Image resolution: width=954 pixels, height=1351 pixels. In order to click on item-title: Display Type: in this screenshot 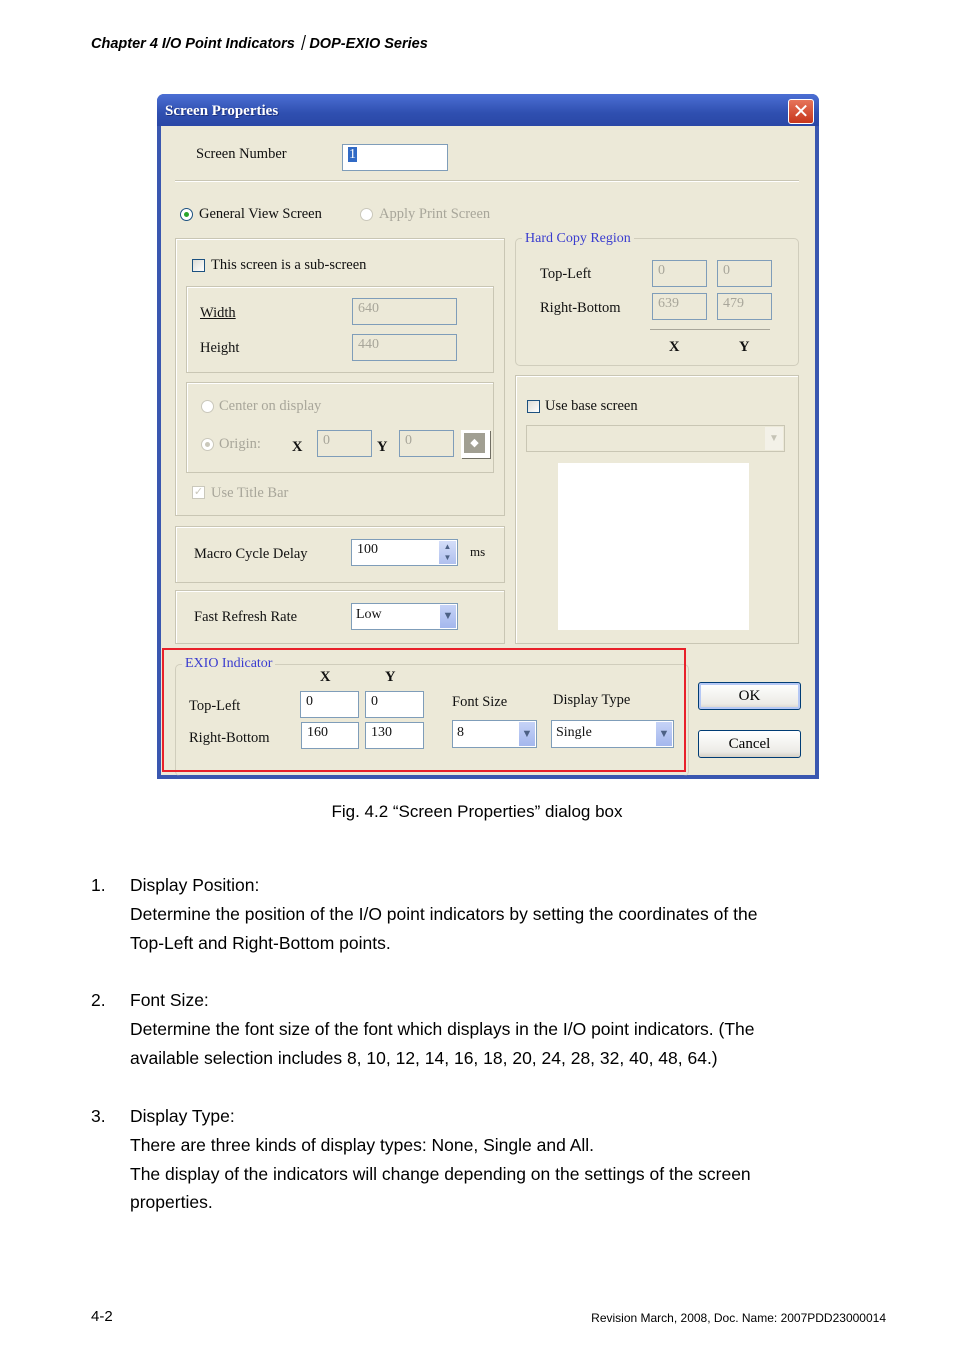, I will do `click(182, 1116)`.